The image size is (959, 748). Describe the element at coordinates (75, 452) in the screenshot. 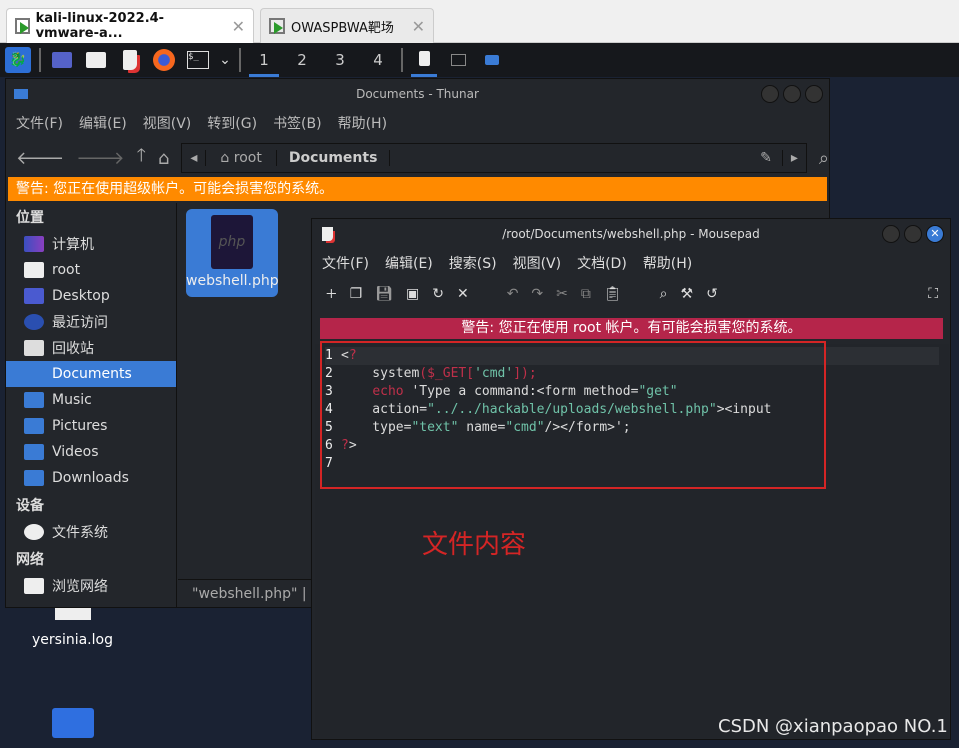

I see `sidebar-item-label: Videos` at that location.